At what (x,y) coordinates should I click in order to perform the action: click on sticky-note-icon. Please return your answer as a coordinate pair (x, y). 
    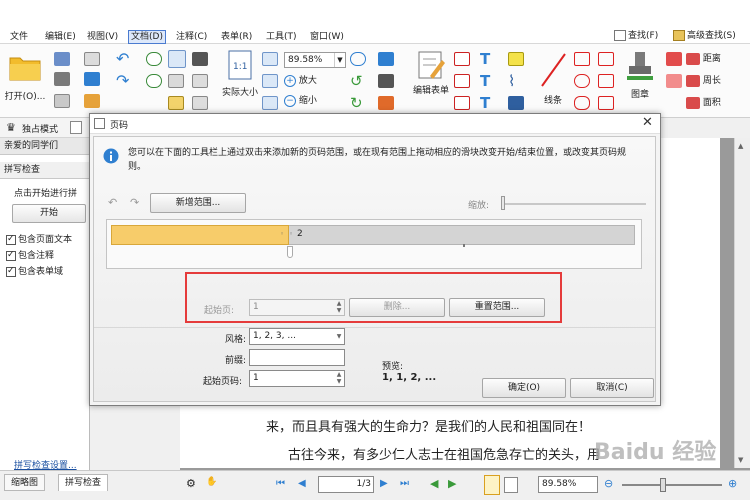
    Looking at the image, I should click on (516, 59).